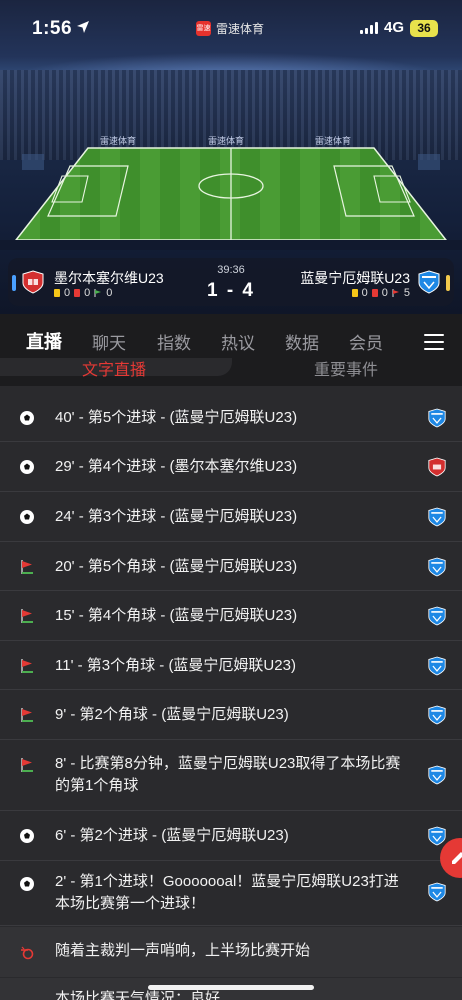 This screenshot has height=1000, width=462. I want to click on event-text: 9' - 第2个角球 - (蓝曼宁厄姆联U23), so click(172, 714).